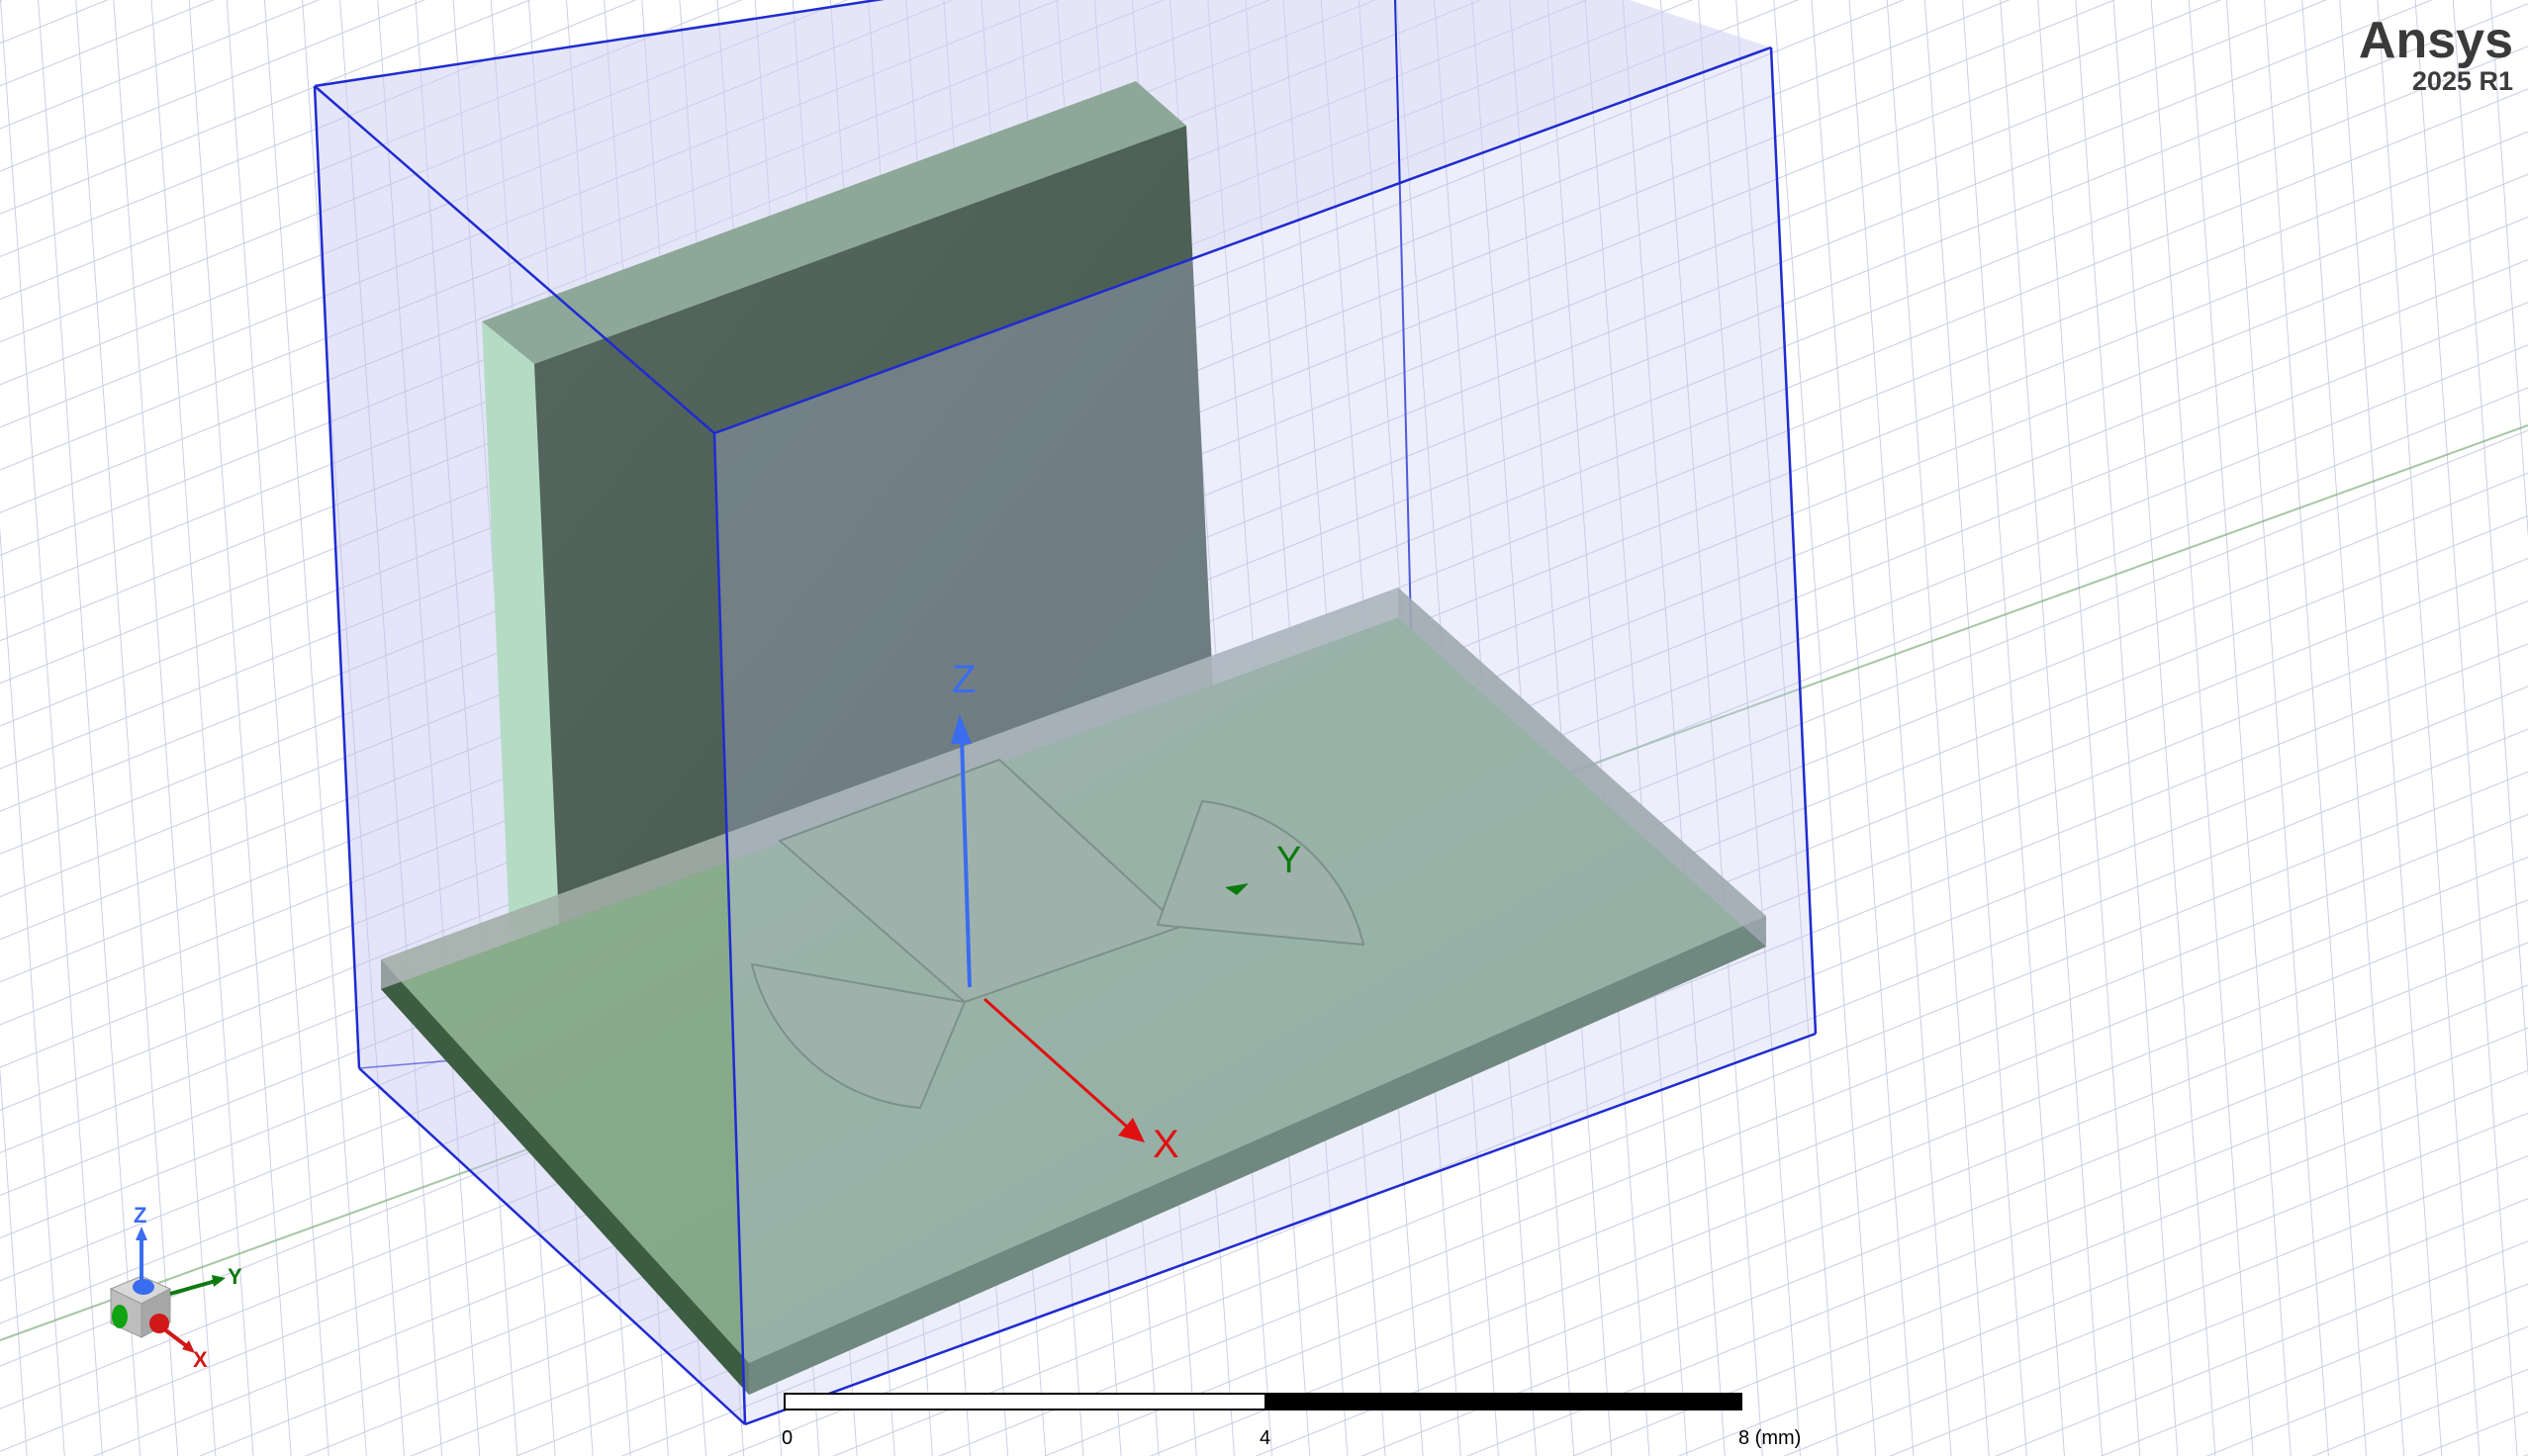 Image resolution: width=2528 pixels, height=1456 pixels. I want to click on ansys-logo: Ansys 2025 R1, so click(2436, 54).